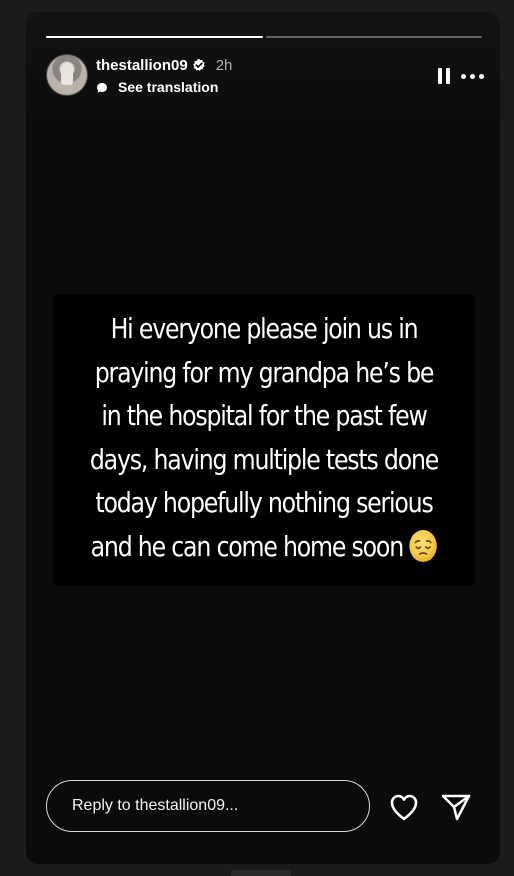  What do you see at coordinates (261, 873) in the screenshot?
I see `bottom-handle` at bounding box center [261, 873].